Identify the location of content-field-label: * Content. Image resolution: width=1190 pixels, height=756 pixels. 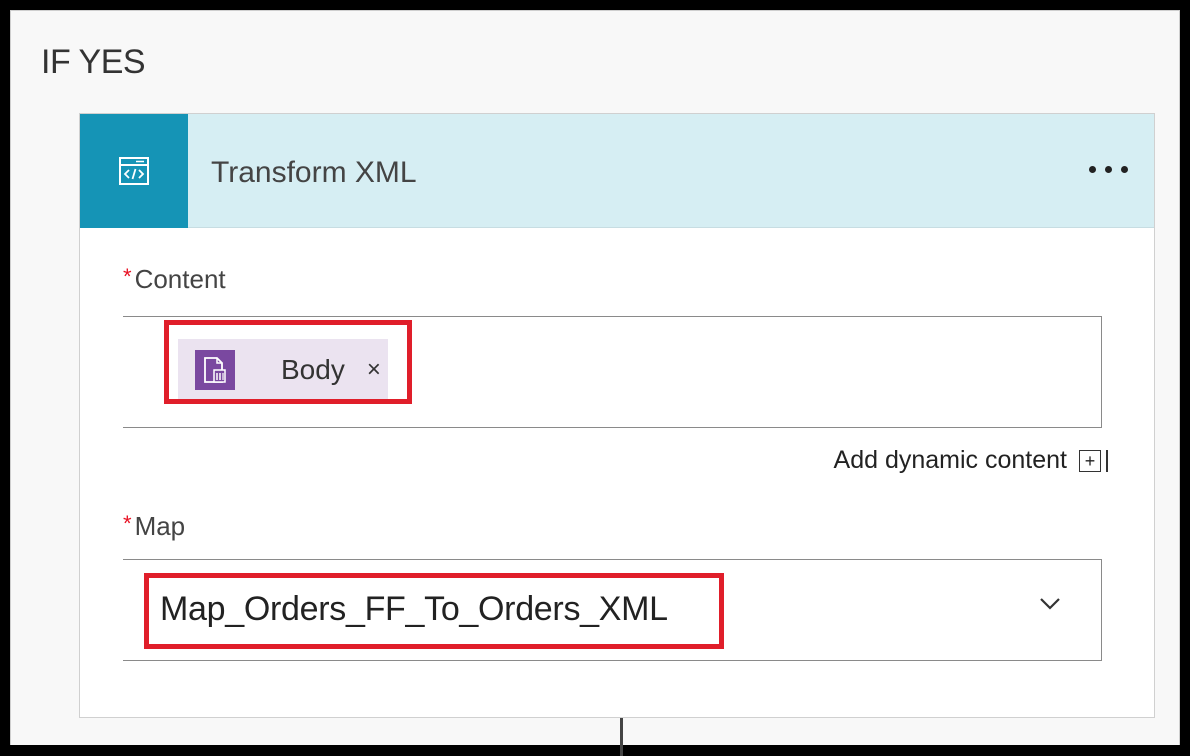
(174, 279).